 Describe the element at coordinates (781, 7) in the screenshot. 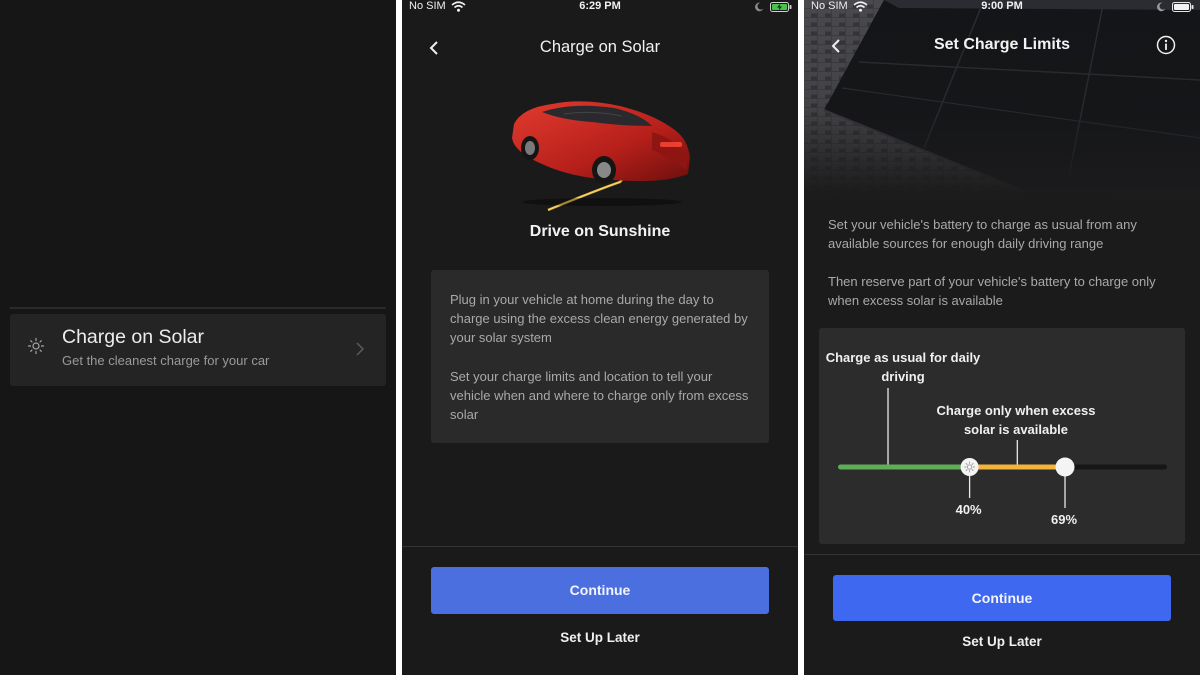

I see `battery-charging-icon` at that location.